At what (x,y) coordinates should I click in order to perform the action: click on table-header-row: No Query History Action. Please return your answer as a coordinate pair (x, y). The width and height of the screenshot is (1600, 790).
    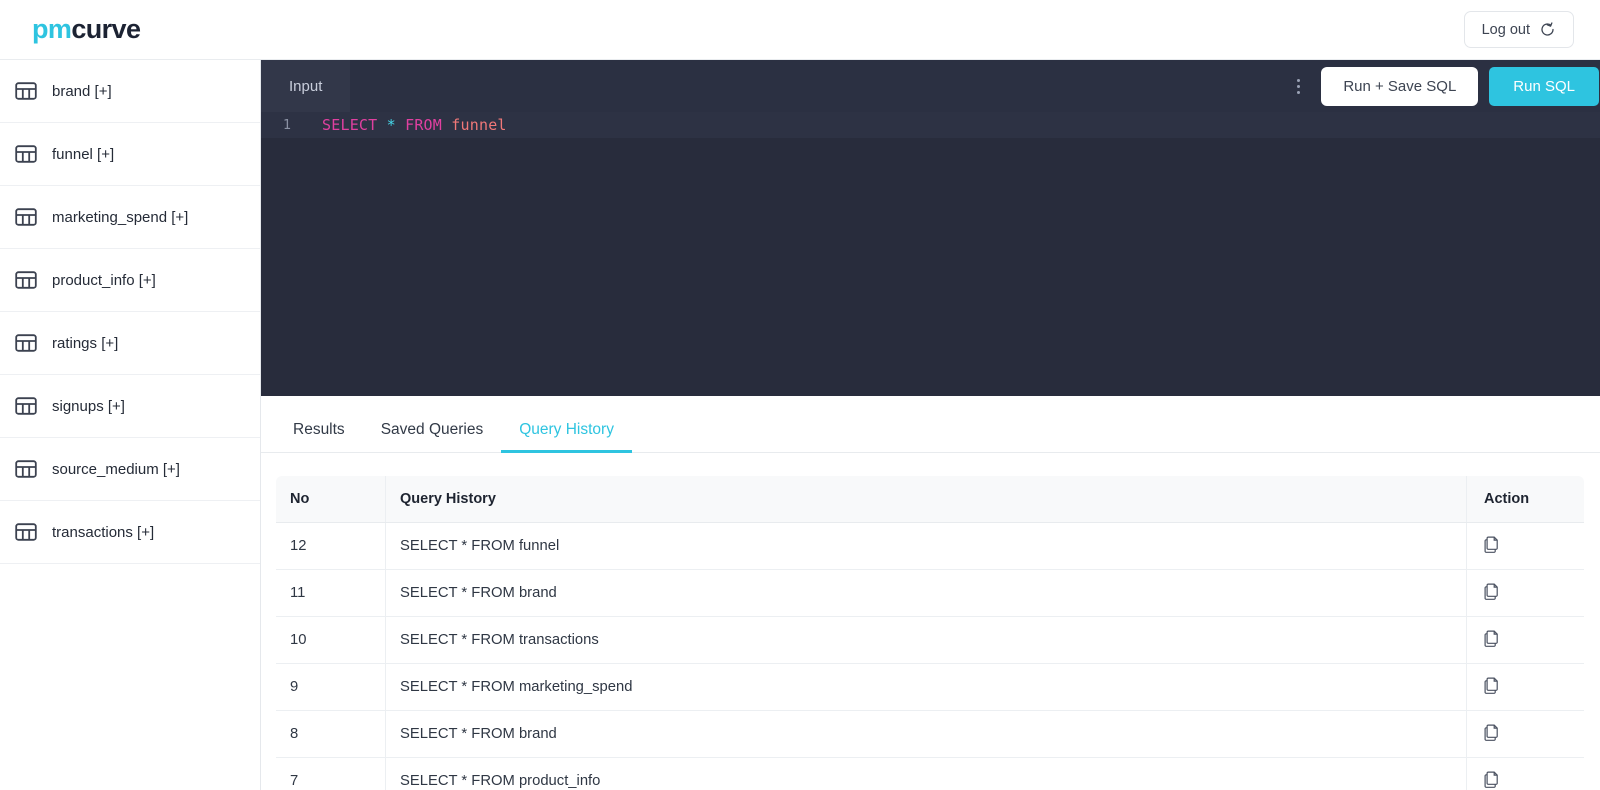
    Looking at the image, I should click on (930, 499).